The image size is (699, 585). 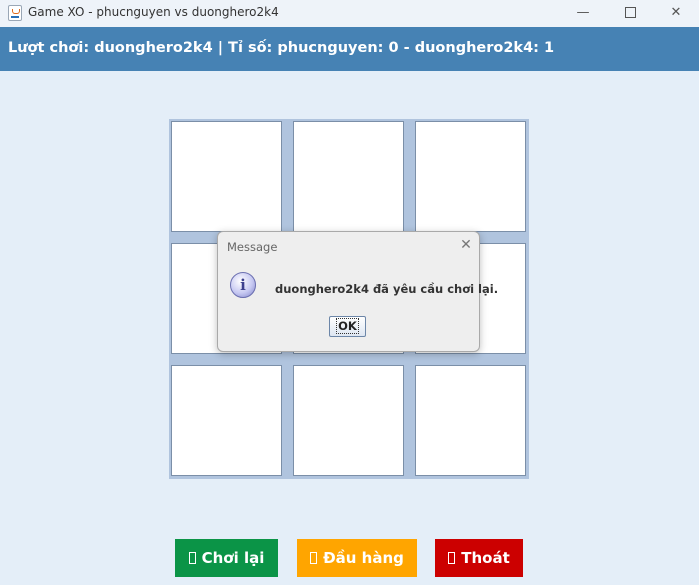 I want to click on java-app-icon, so click(x=15, y=13).